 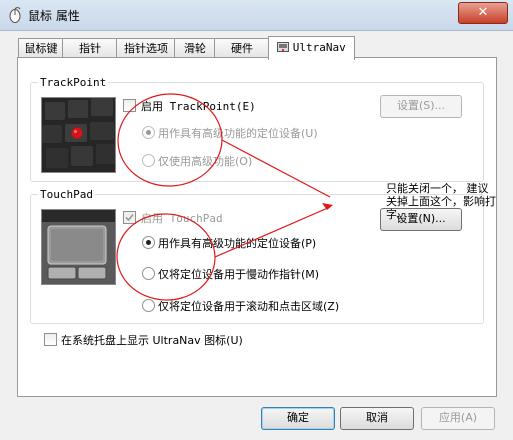 I want to click on tab-ultranav: UltraNav, so click(x=311, y=48).